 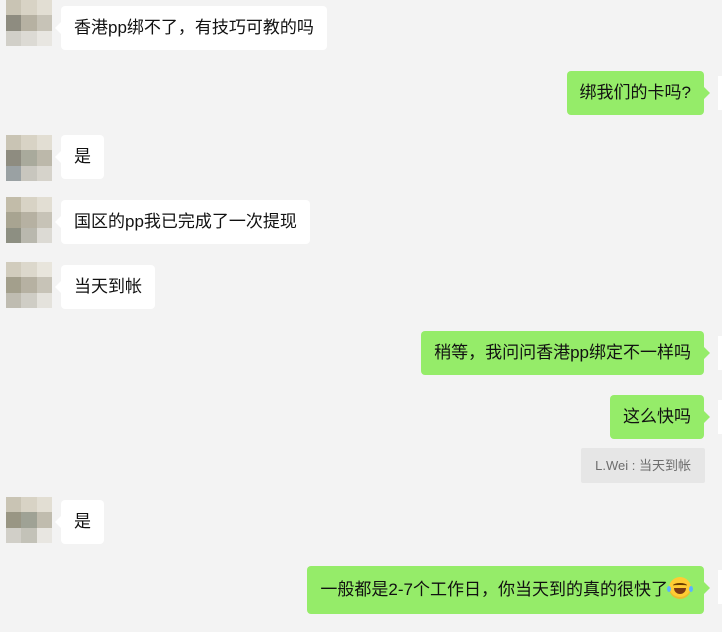 What do you see at coordinates (191, 28) in the screenshot?
I see `incoming-message: 香港pp绑不了，有技巧可教的吗` at bounding box center [191, 28].